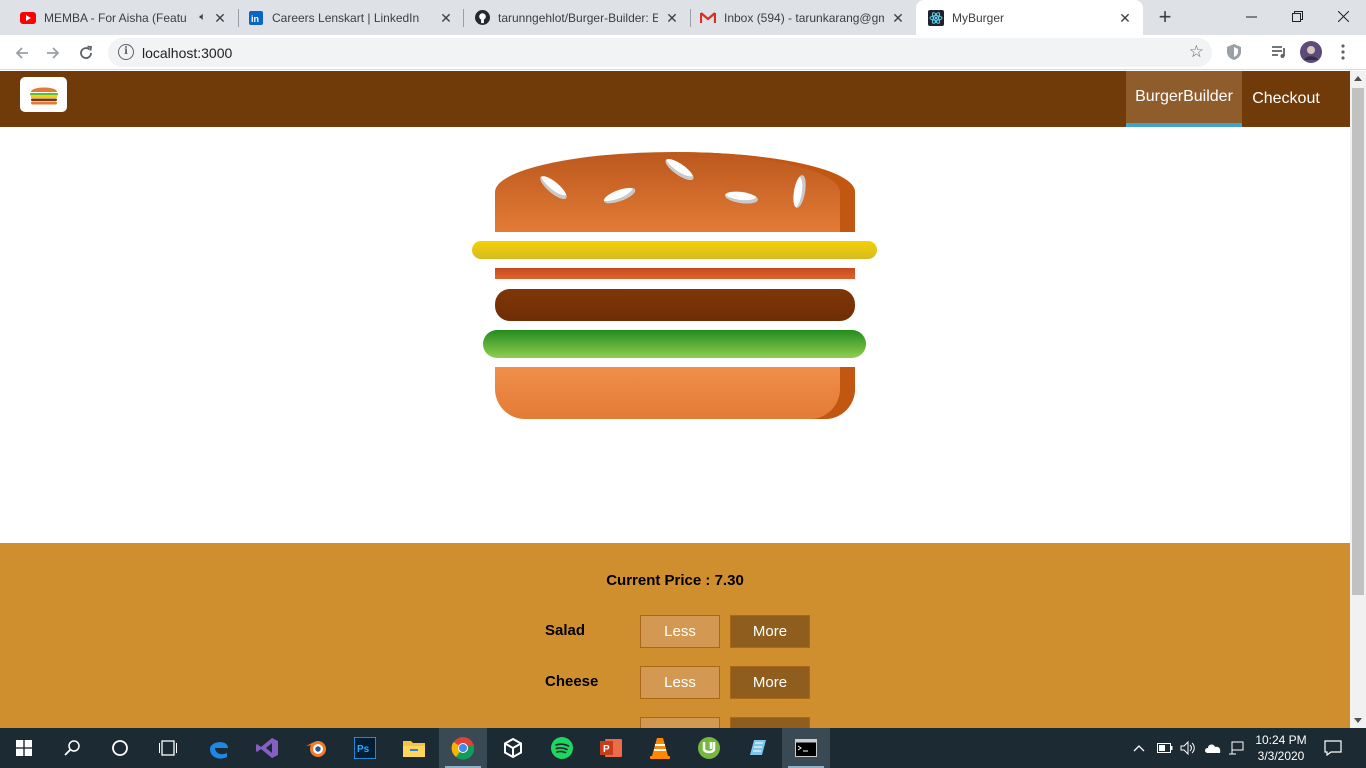  Describe the element at coordinates (202, 17) in the screenshot. I see `speaker-icon: 🔈︎` at that location.